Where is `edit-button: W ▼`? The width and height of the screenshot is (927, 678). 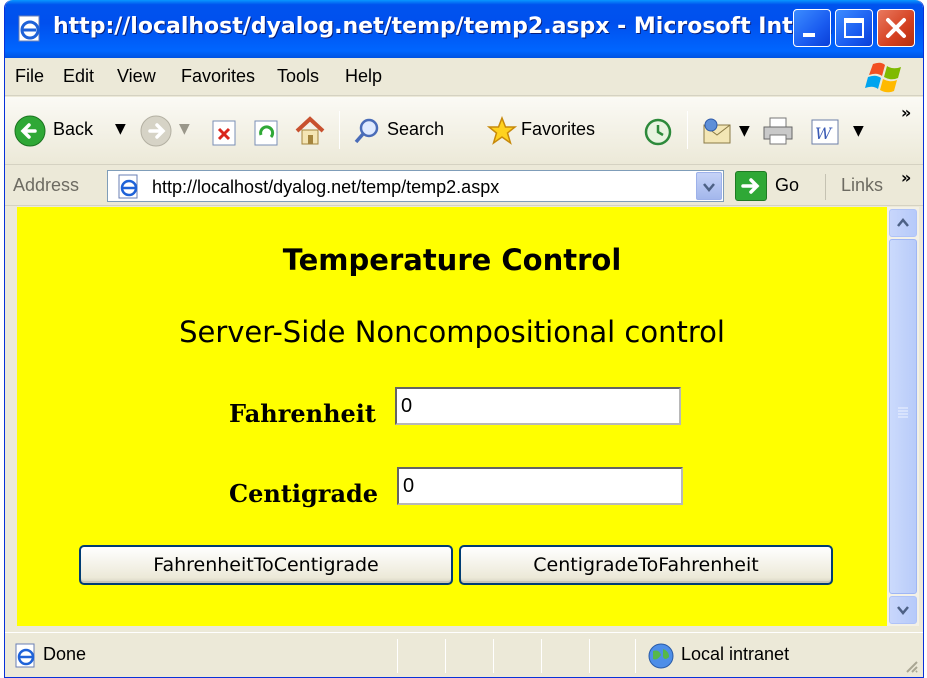 edit-button: W ▼ is located at coordinates (842, 132).